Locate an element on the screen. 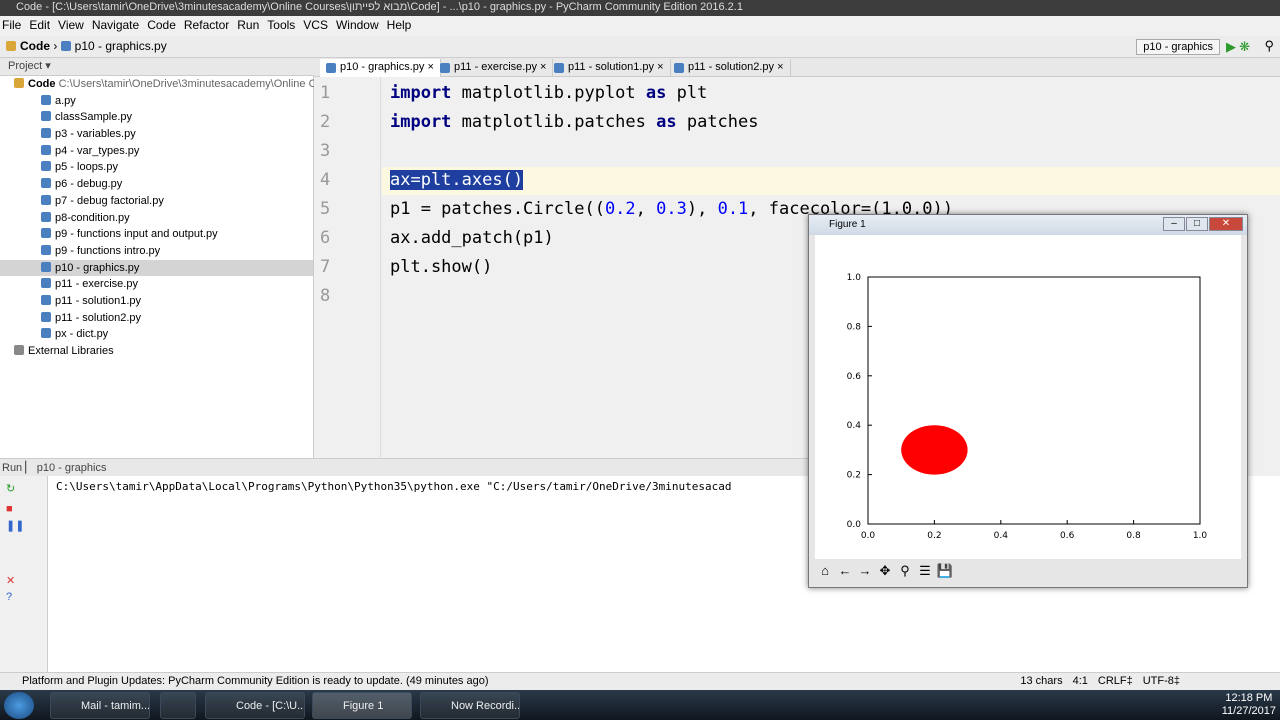  file-label: p9 - functions input and output.py is located at coordinates (136, 234).